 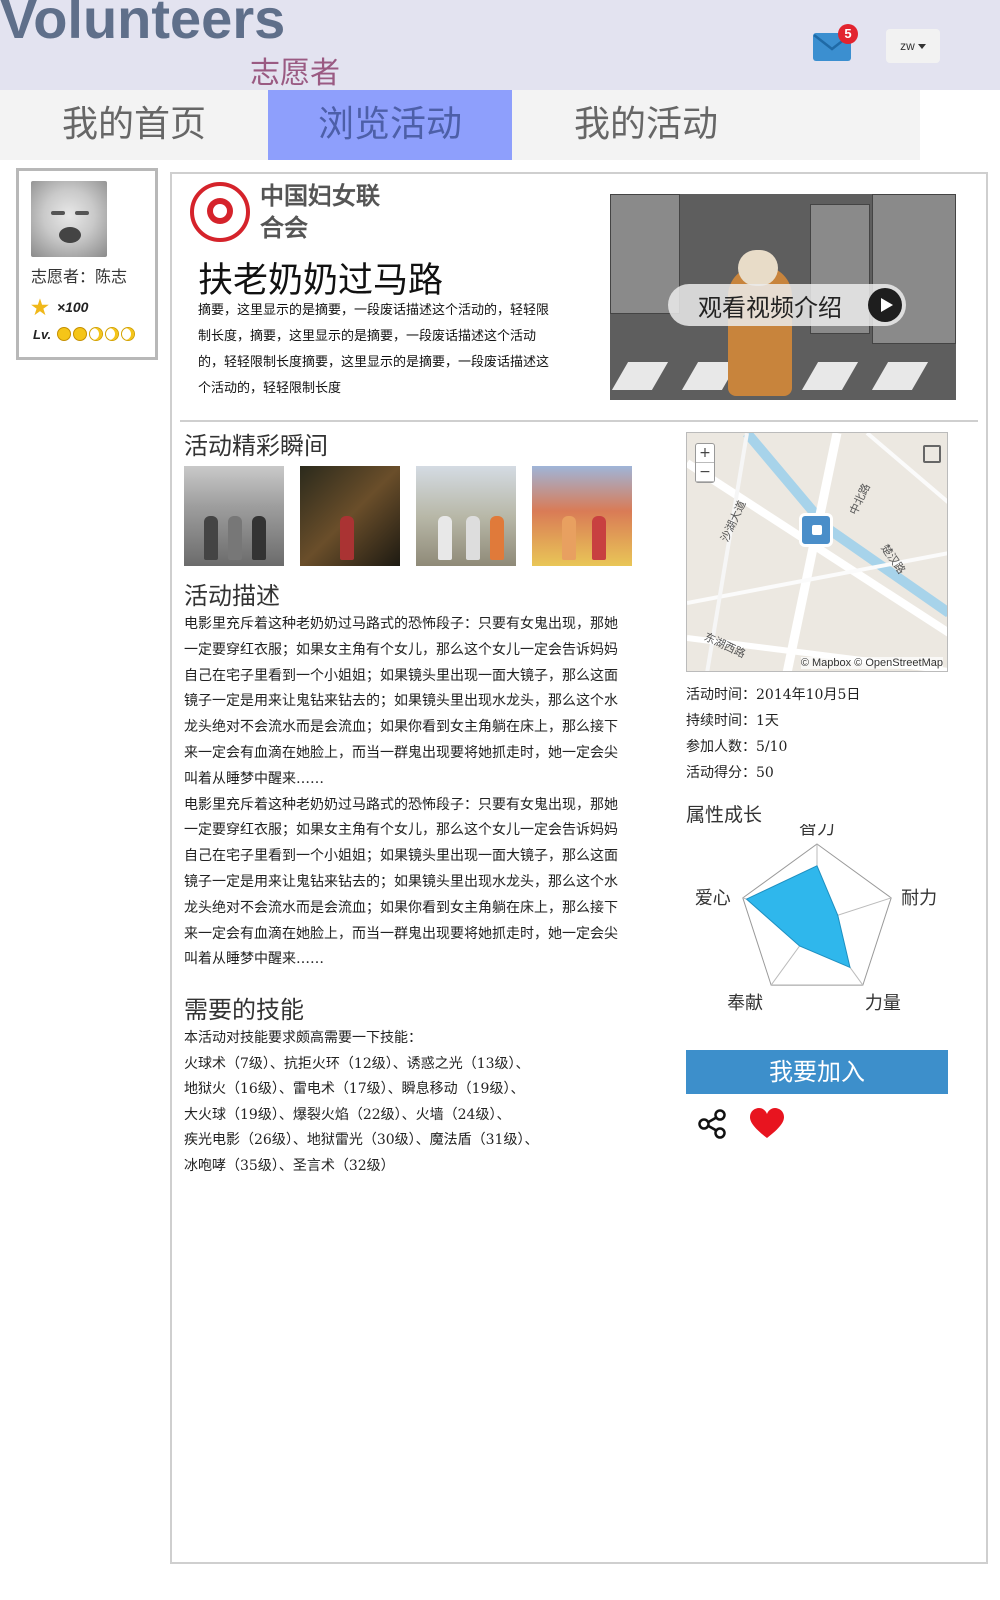 I want to click on highlights-gallery, so click(x=416, y=516).